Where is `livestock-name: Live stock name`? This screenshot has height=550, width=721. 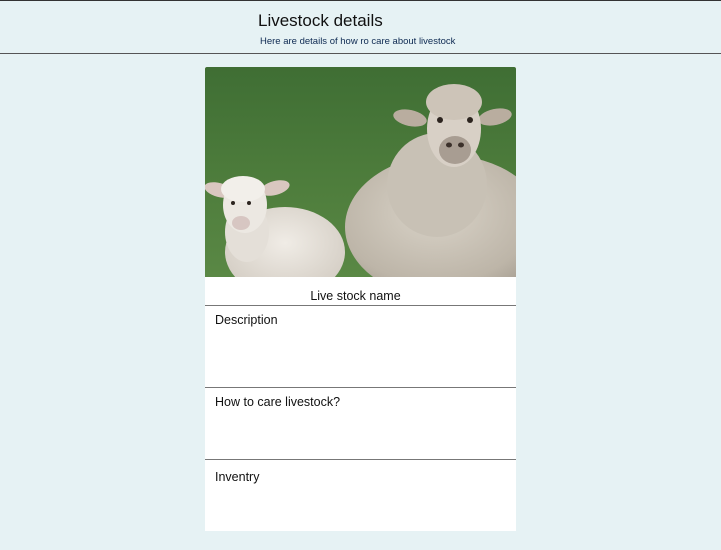 livestock-name: Live stock name is located at coordinates (360, 291).